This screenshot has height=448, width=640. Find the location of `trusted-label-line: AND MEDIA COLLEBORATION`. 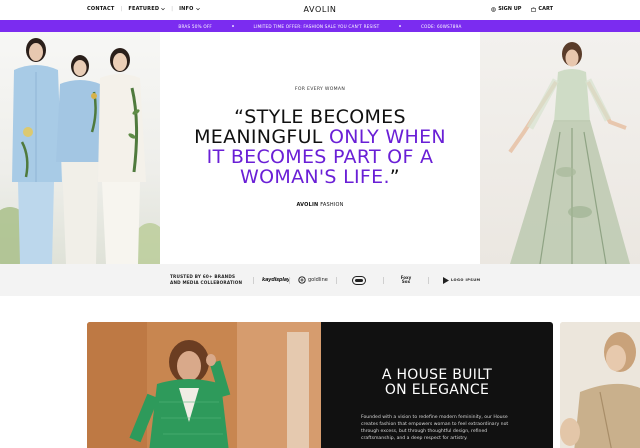

trusted-label-line: AND MEDIA COLLEBORATION is located at coordinates (206, 282).